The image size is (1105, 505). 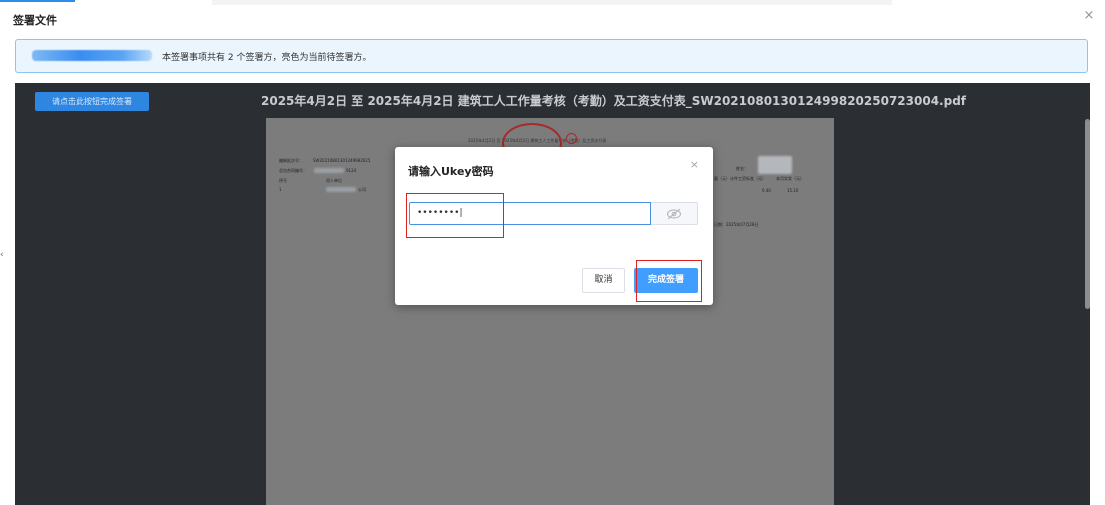 What do you see at coordinates (267, 58) in the screenshot?
I see `signer-info-text: 本签署事项共有 2 个签署方，亮色为当前待签署方。` at bounding box center [267, 58].